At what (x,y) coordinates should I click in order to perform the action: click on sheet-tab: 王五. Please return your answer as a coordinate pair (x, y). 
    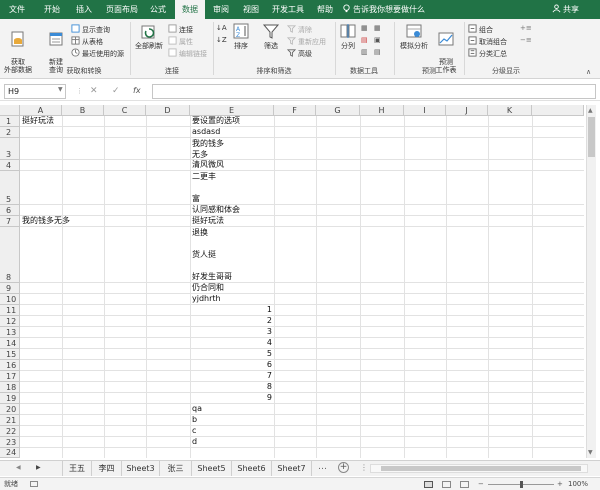
    Looking at the image, I should click on (77, 468).